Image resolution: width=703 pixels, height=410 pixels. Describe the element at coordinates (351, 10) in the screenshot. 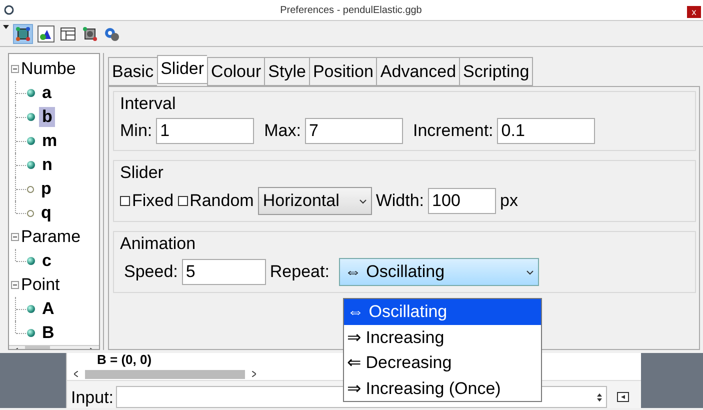

I see `window-title: Preferences - pendulElastic.ggb` at that location.